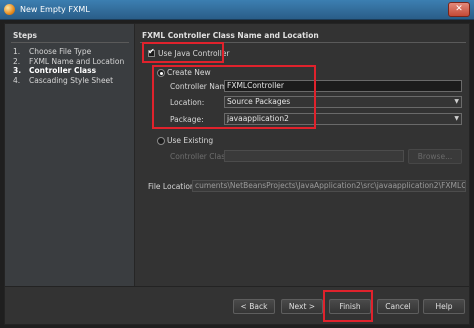  I want to click on next-button: Next >, so click(302, 306).